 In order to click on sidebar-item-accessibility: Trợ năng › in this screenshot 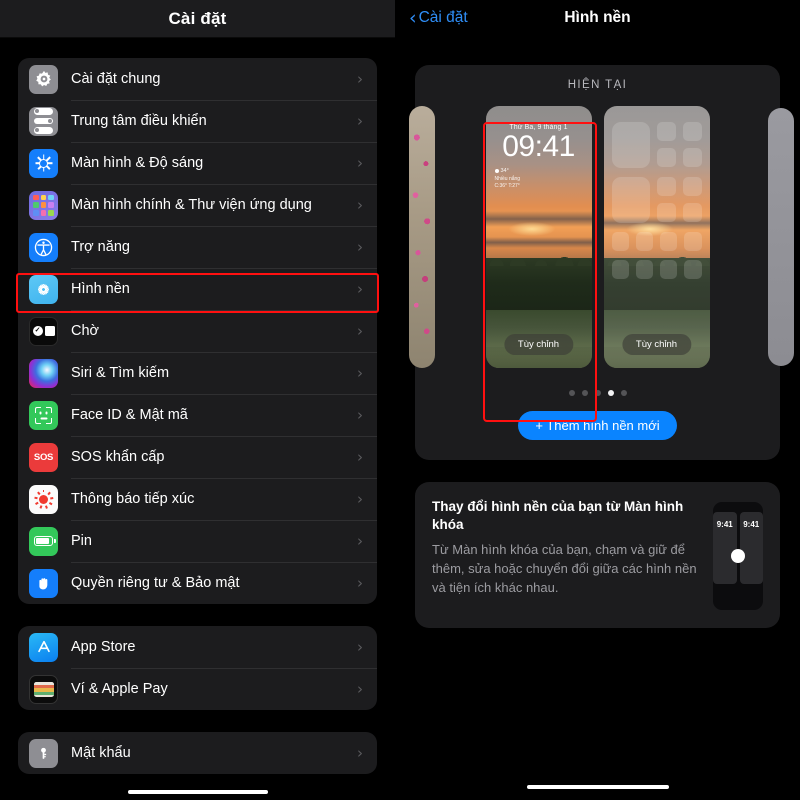, I will do `click(197, 247)`.